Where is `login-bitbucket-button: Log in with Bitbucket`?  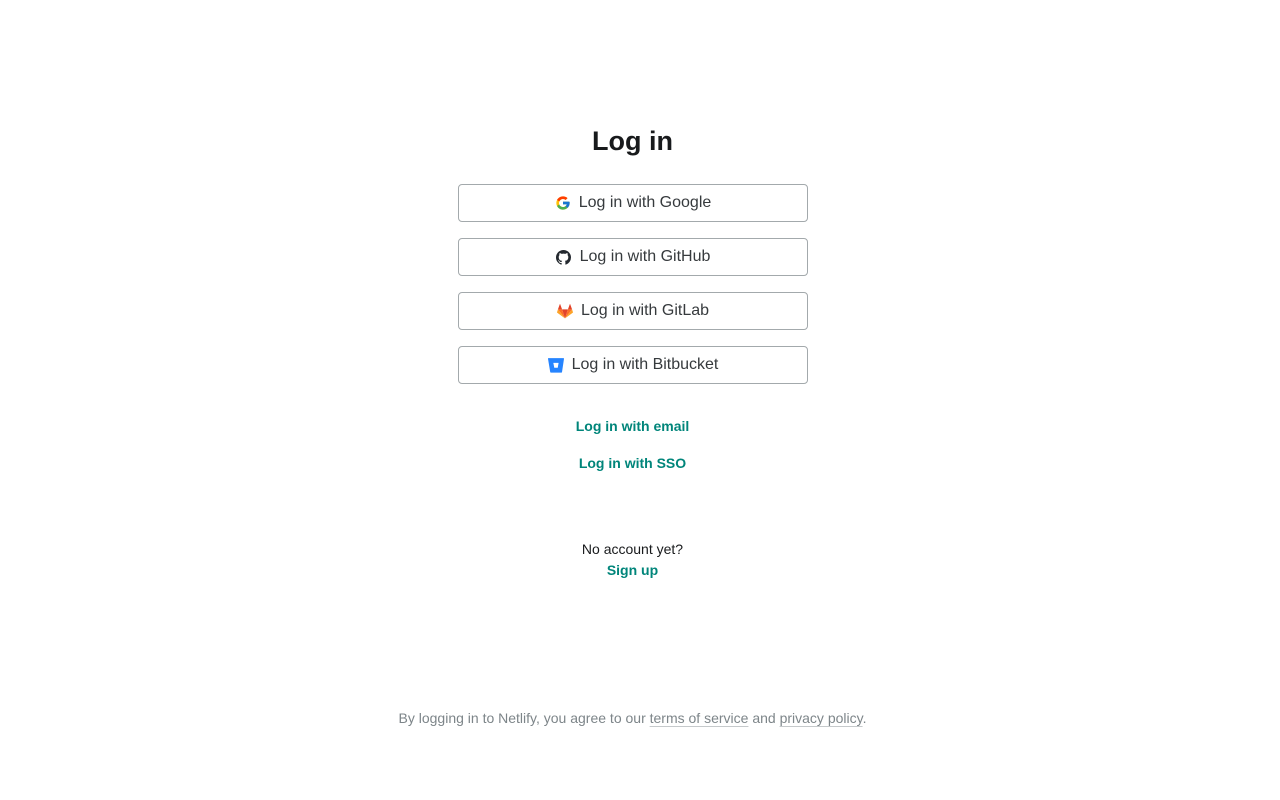 login-bitbucket-button: Log in with Bitbucket is located at coordinates (633, 365).